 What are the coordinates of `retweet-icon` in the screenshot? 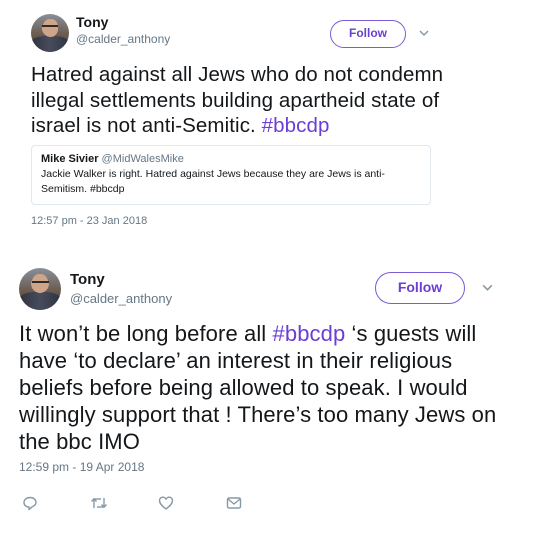 It's located at (99, 503).